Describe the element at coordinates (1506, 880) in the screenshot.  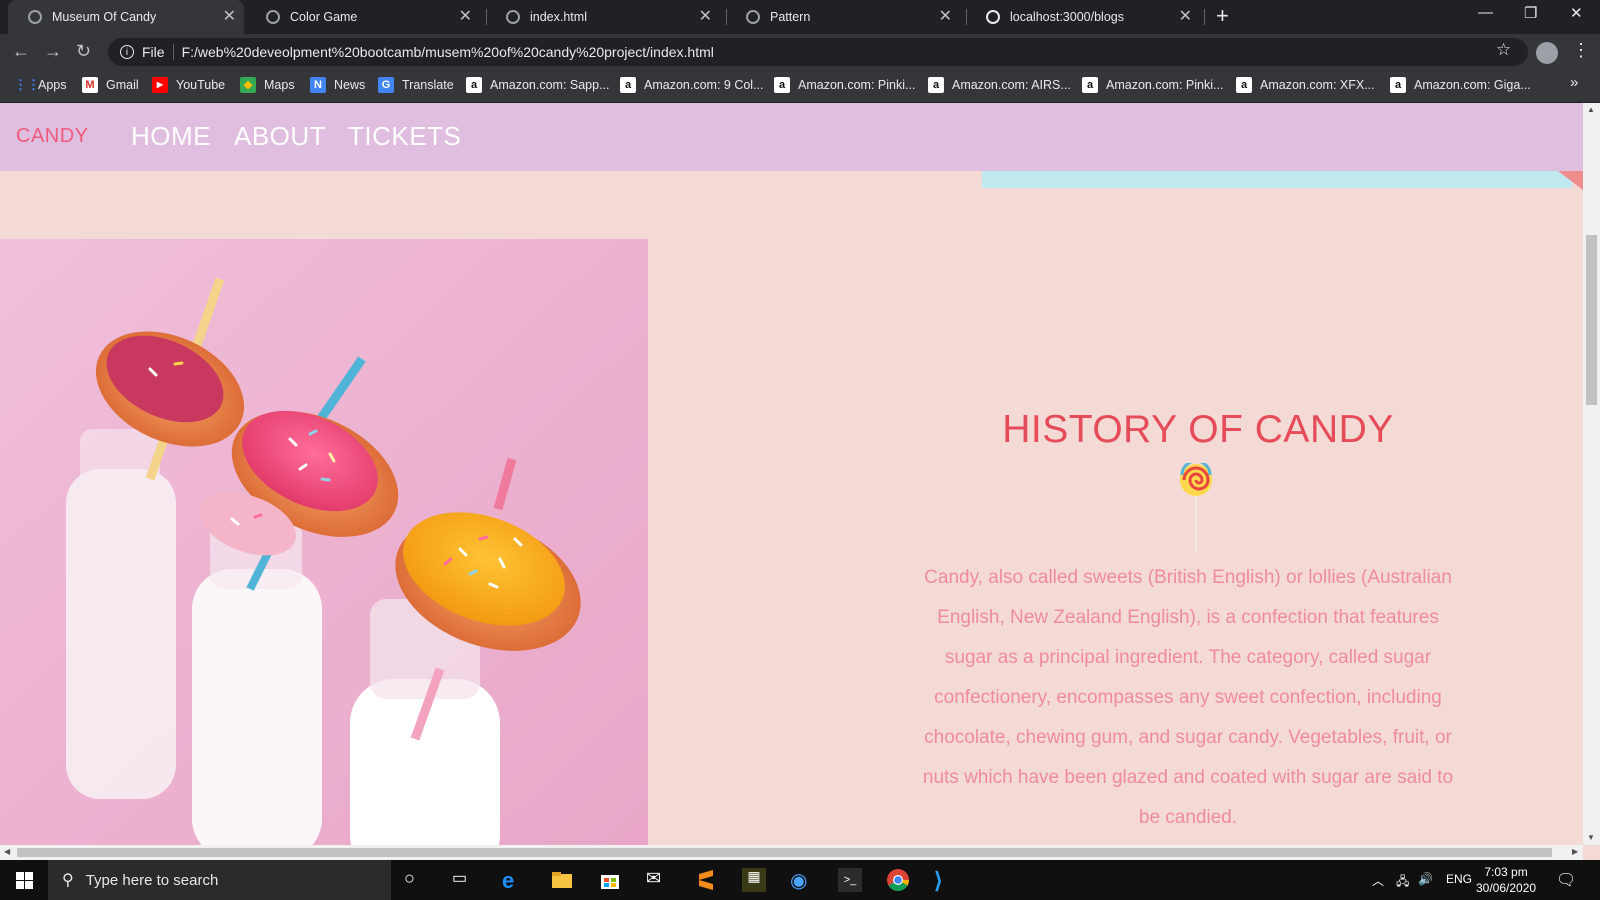
I see `system-clock: 7:03 pm 30/06/2020` at that location.